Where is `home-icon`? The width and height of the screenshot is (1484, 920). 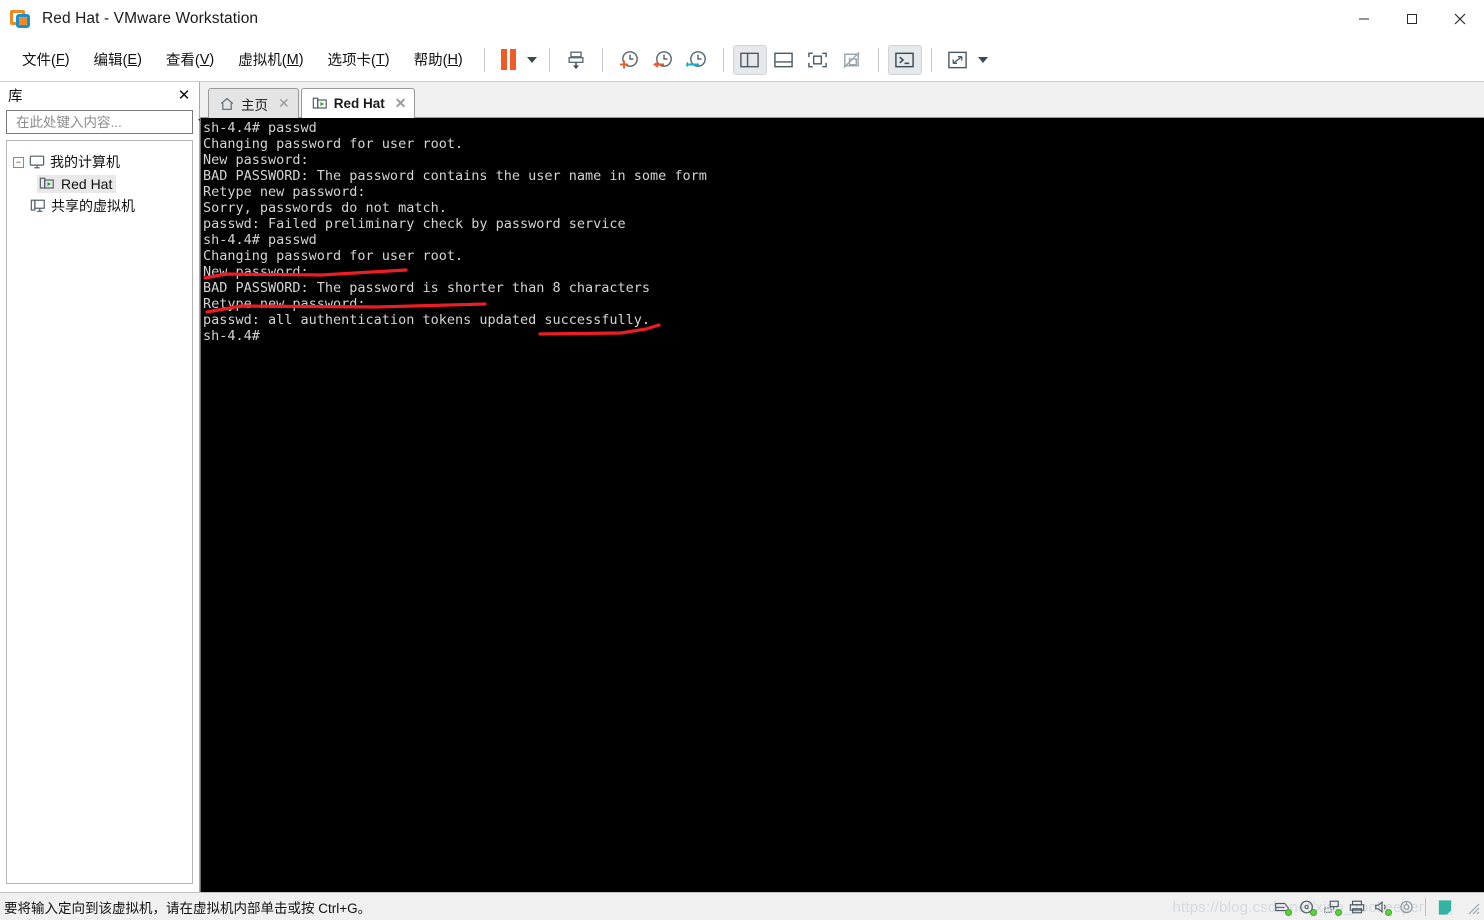
home-icon is located at coordinates (227, 103).